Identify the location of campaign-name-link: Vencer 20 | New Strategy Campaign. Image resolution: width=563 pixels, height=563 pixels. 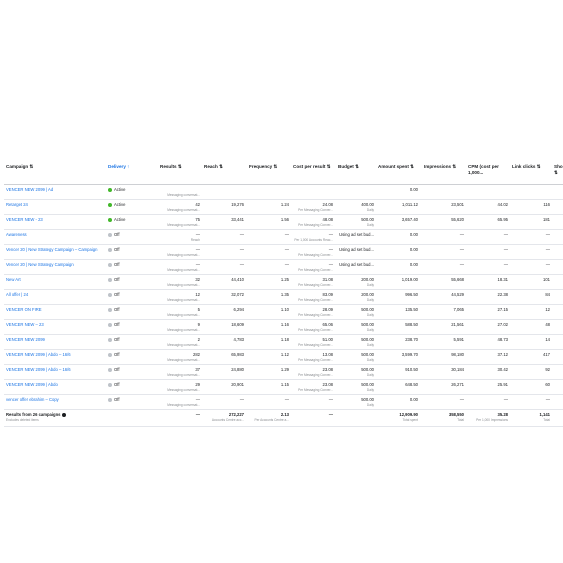
(54, 264).